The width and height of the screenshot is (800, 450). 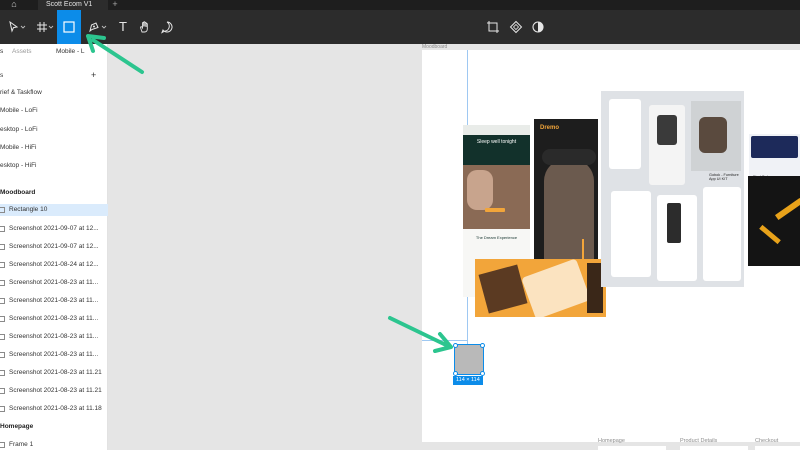 What do you see at coordinates (698, 441) in the screenshot?
I see `frame-label-product-details: Product Details` at bounding box center [698, 441].